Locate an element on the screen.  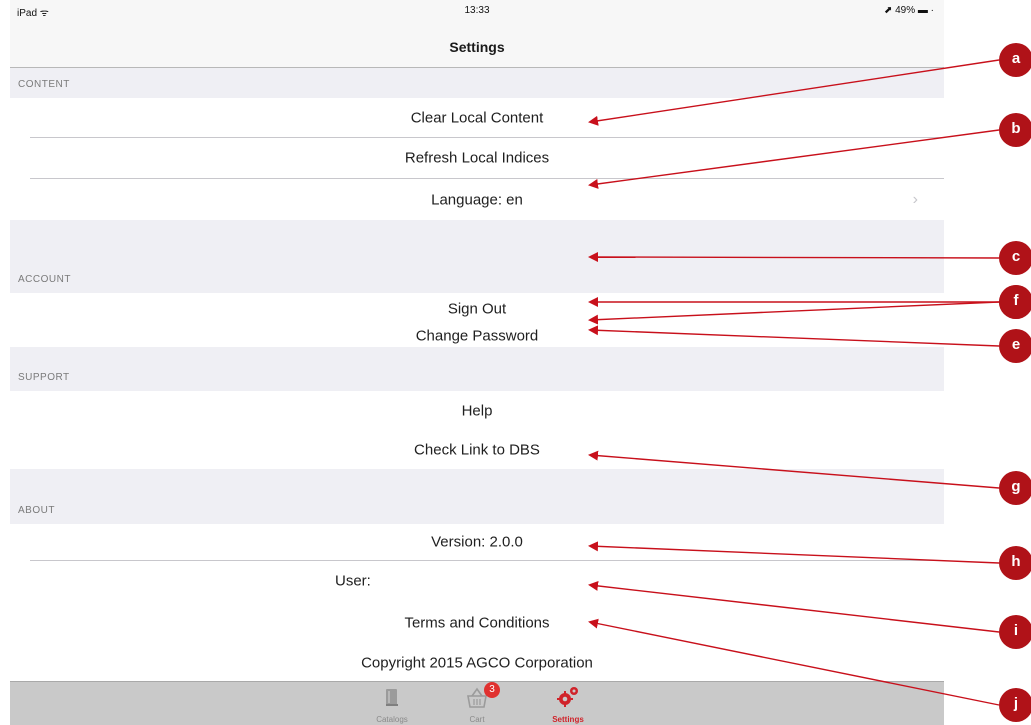
callout-b: b is located at coordinates (1015, 130).